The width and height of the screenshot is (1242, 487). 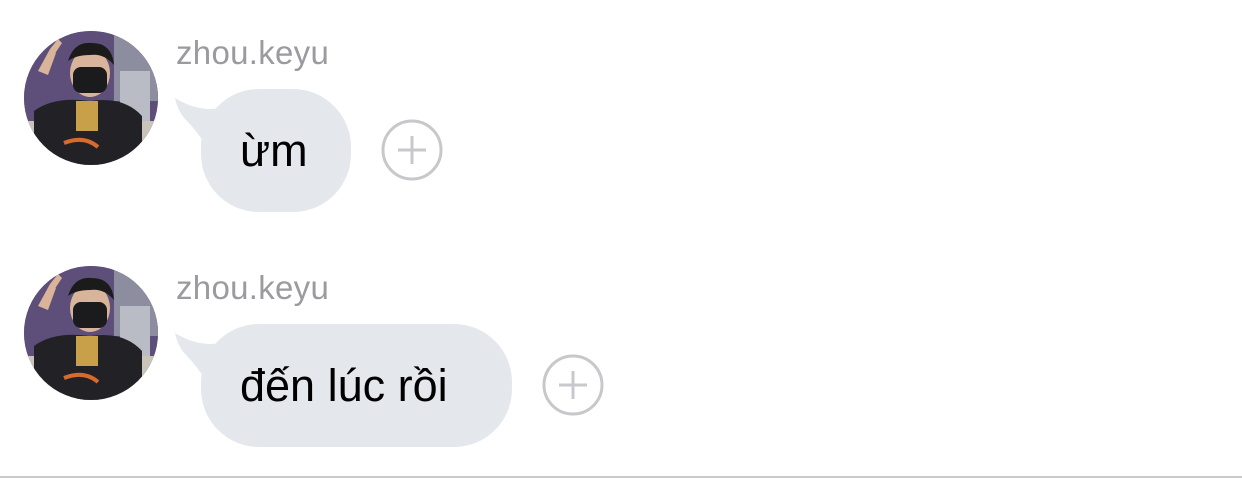 I want to click on message-text: ừm, so click(x=274, y=150).